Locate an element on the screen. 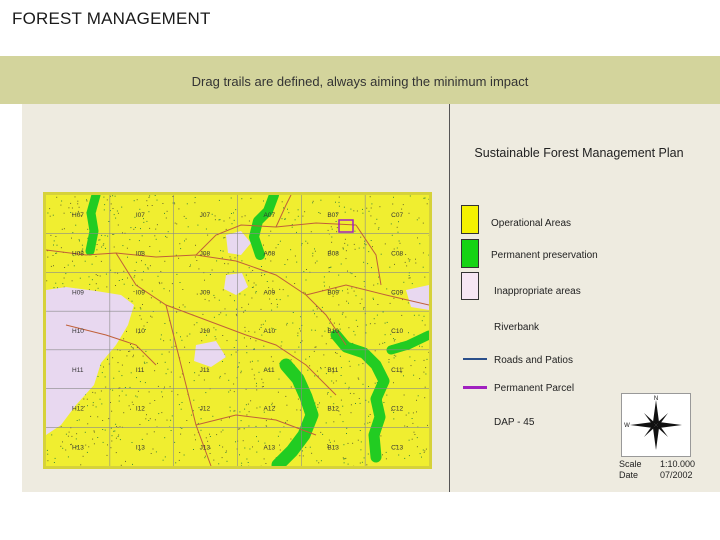 This screenshot has height=540, width=720. cell-label: C11 is located at coordinates (397, 370).